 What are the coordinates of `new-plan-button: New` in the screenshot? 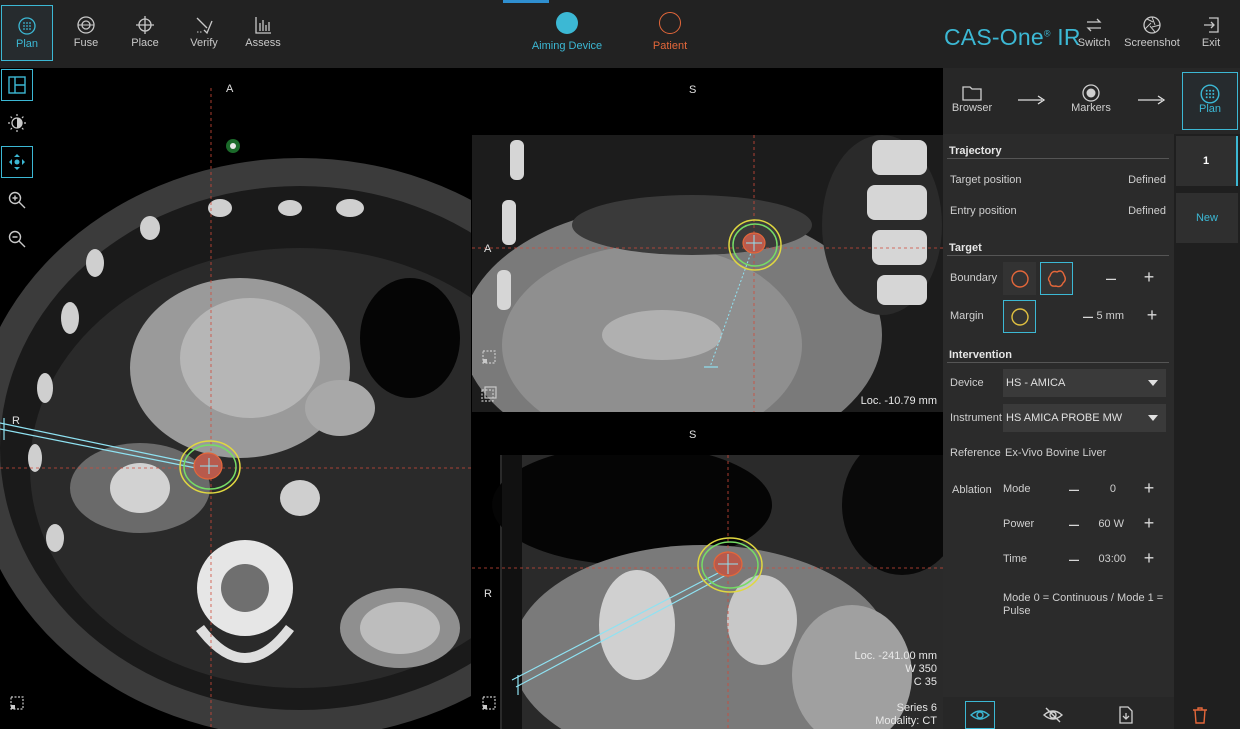 It's located at (1207, 218).